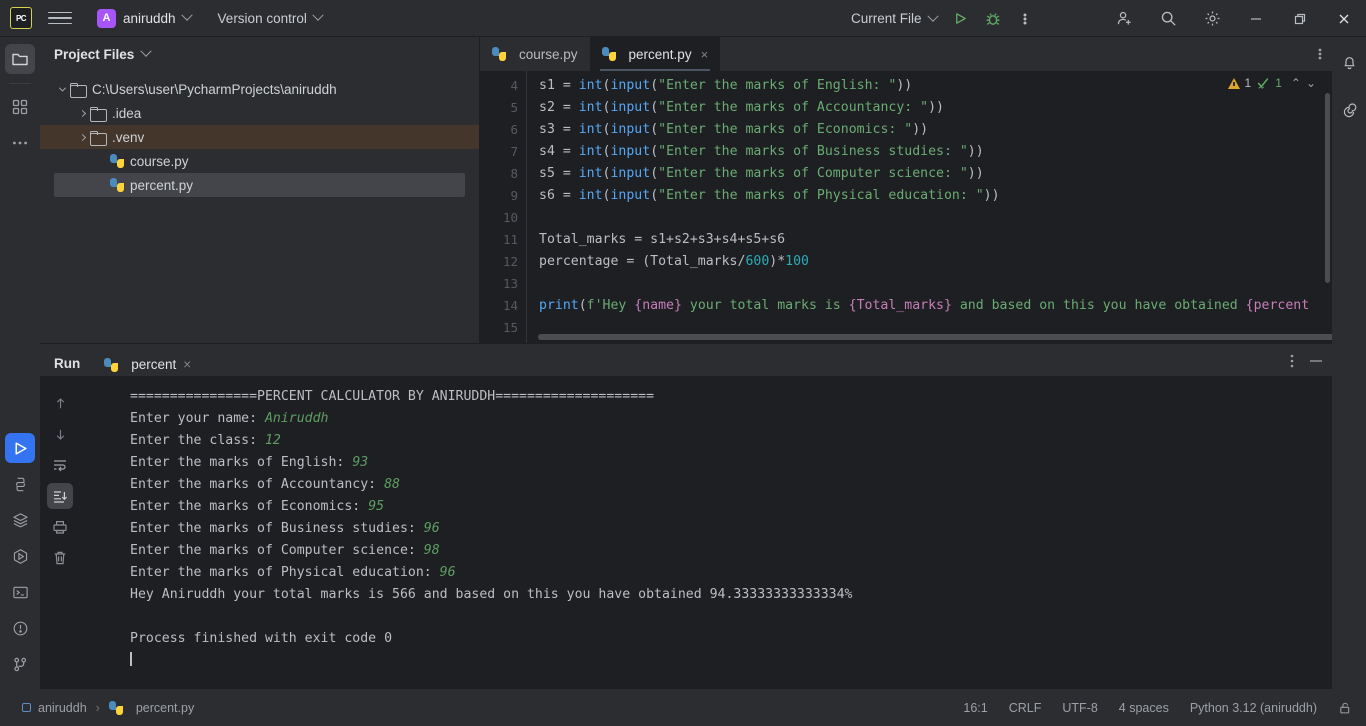  What do you see at coordinates (1316, 362) in the screenshot?
I see `hide-panel-icon` at bounding box center [1316, 362].